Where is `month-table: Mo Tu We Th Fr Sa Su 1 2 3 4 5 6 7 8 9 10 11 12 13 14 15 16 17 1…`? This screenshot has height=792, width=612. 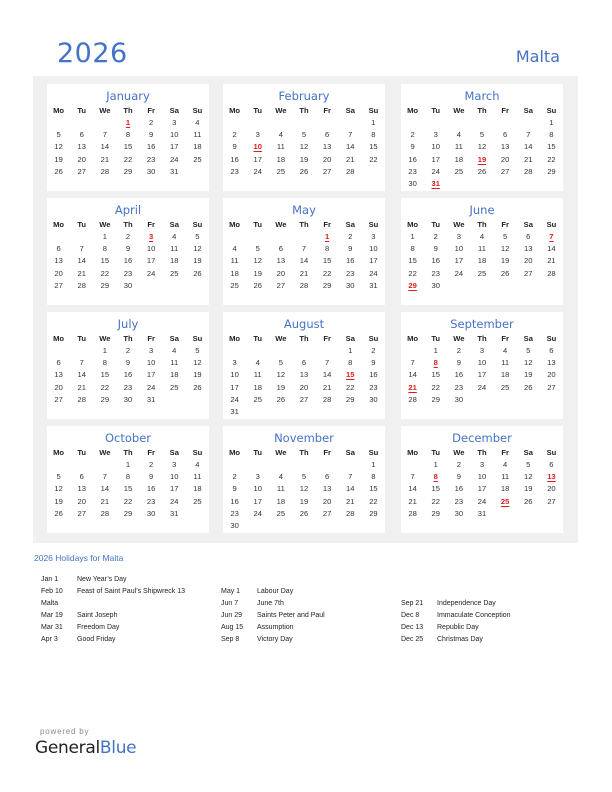
month-table: Mo Tu We Th Fr Sa Su 1 2 3 4 5 6 7 8 9 10 11 12 13 14 15 16 17 1… is located at coordinates (482, 368).